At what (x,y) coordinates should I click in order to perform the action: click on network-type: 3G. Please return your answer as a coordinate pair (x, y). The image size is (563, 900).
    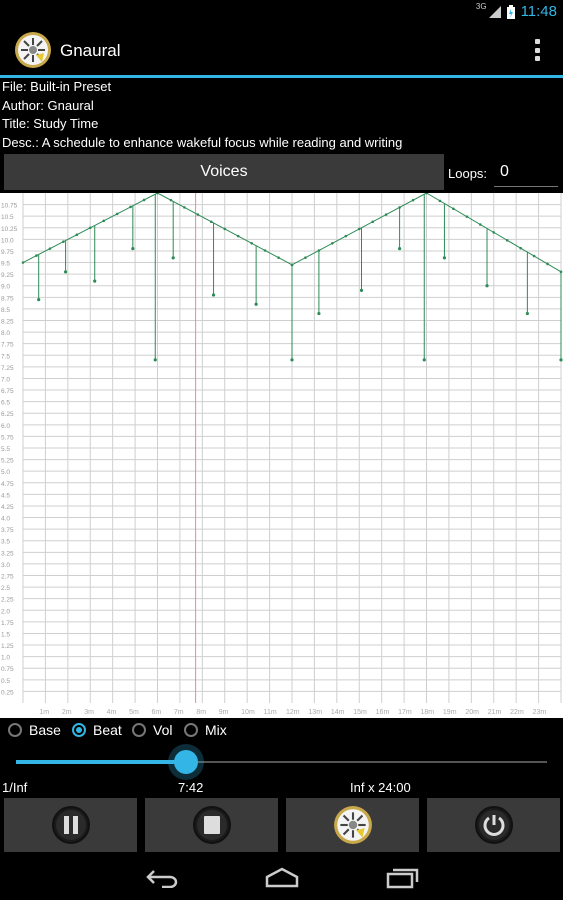
    Looking at the image, I should click on (481, 6).